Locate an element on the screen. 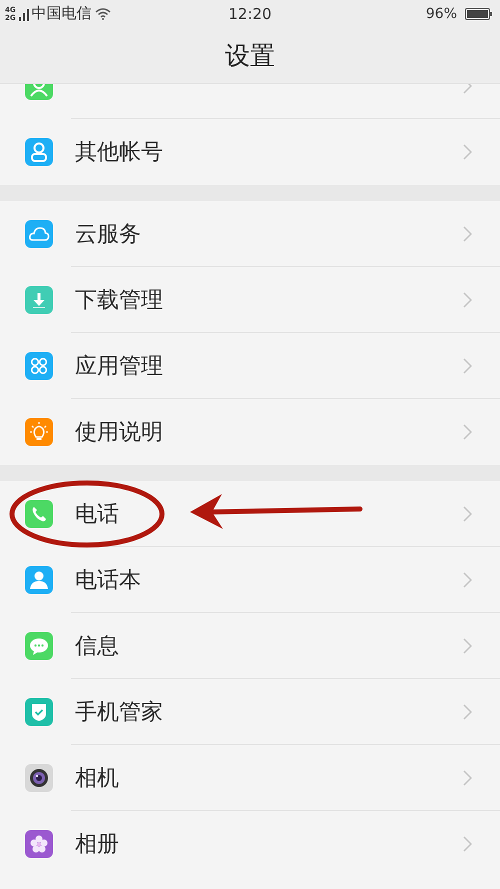 The height and width of the screenshot is (889, 500). battery-percent: 96% is located at coordinates (441, 14).